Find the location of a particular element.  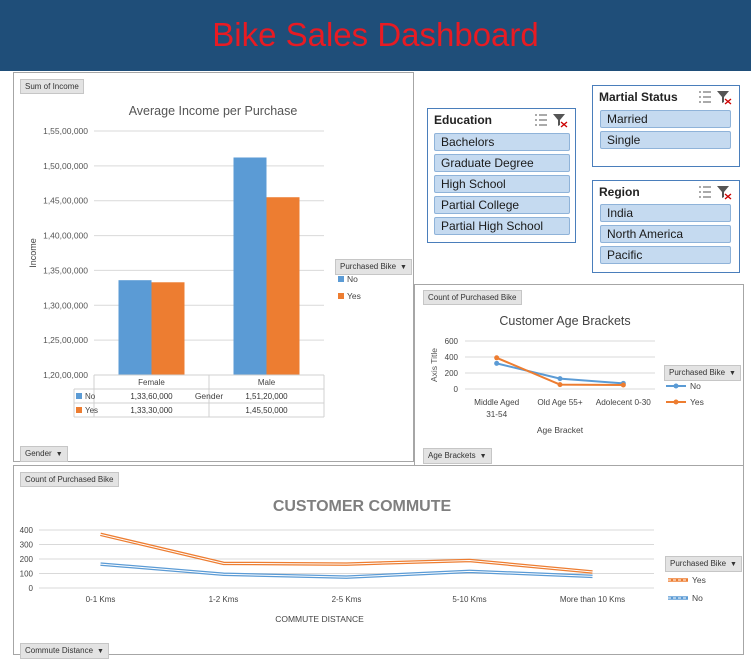

chart-title: CUSTOMER COMMUTE is located at coordinates (362, 506).